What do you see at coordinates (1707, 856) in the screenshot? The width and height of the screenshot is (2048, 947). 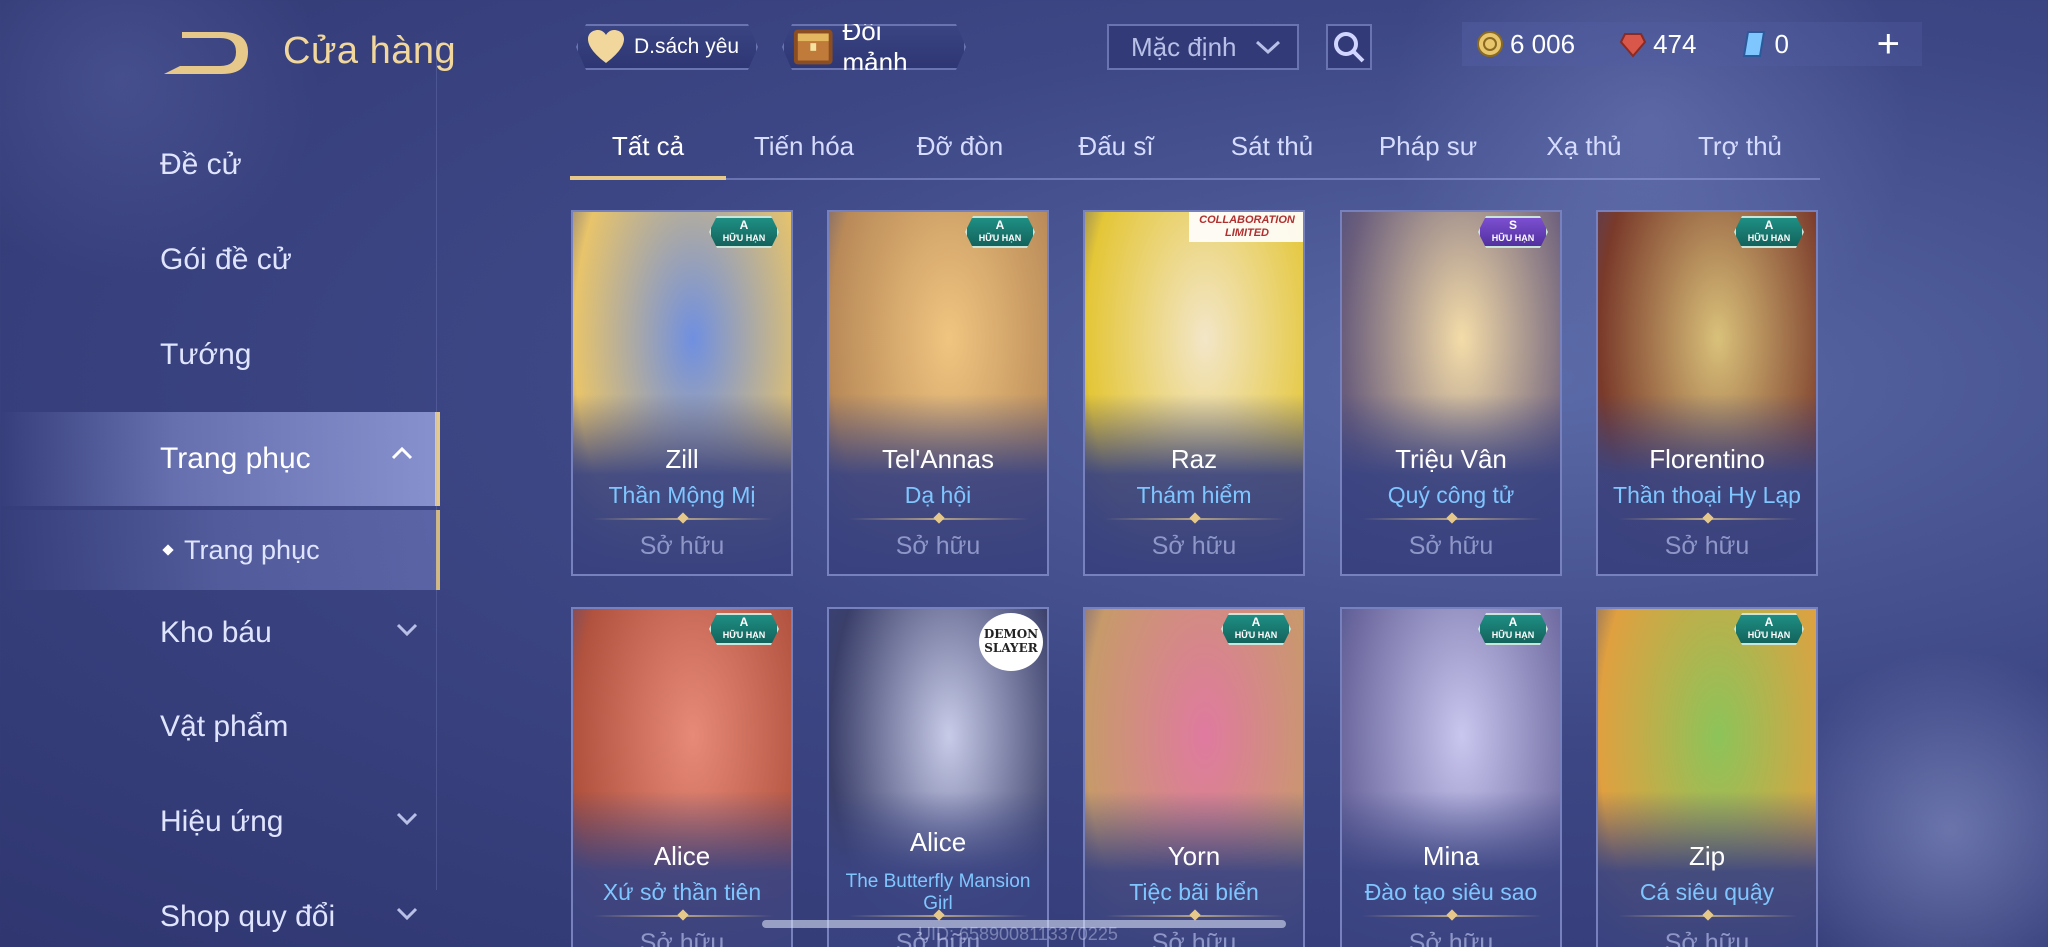 I see `hero-name: Zip` at bounding box center [1707, 856].